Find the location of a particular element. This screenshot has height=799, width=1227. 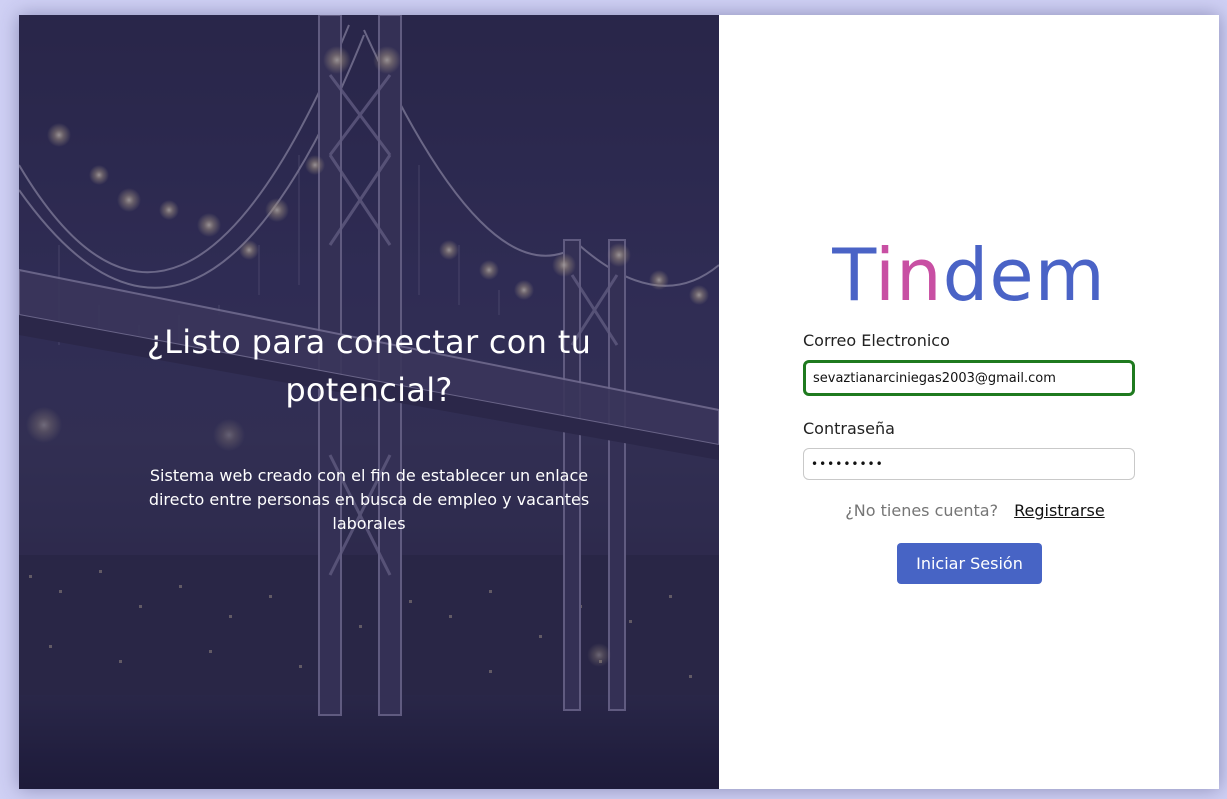

brand-logo-part-1: T is located at coordinates (853, 275).